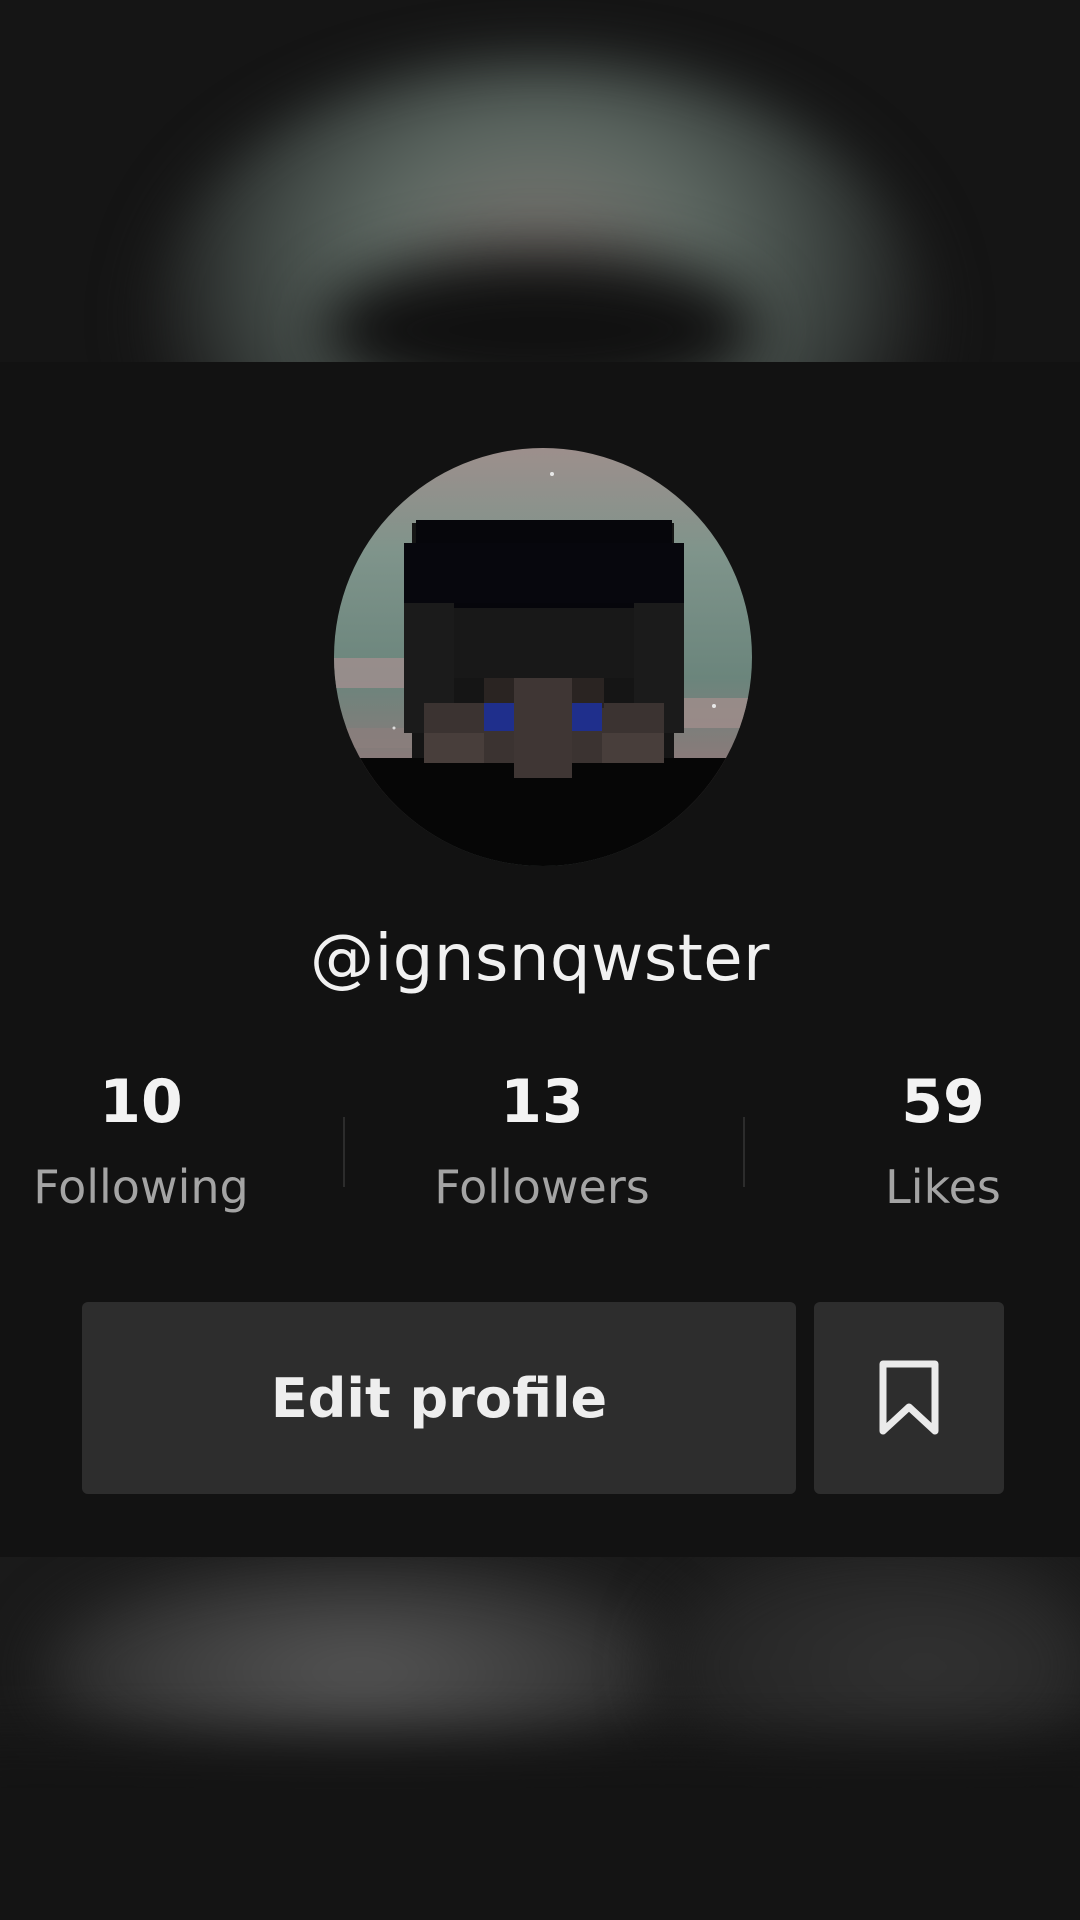 This screenshot has height=1920, width=1080. I want to click on followers-label: Followers, so click(542, 1187).